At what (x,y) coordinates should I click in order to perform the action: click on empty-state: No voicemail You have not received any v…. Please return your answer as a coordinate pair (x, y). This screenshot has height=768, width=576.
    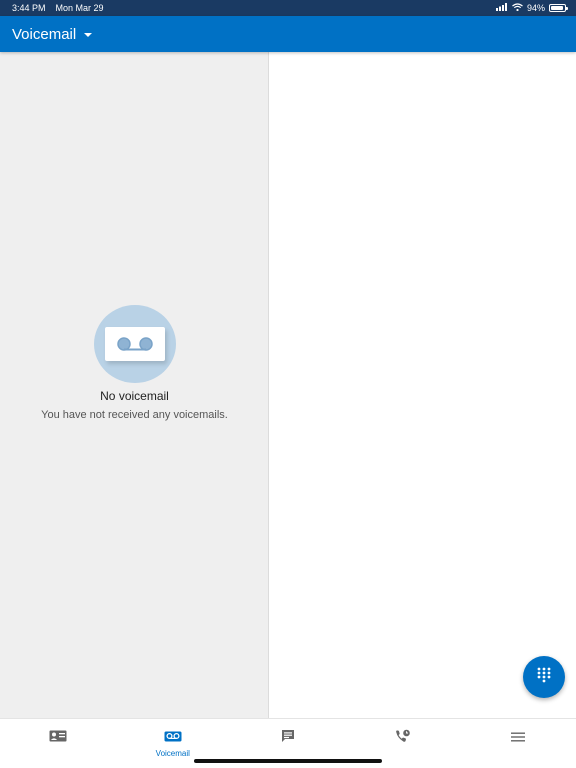
    Looking at the image, I should click on (134, 363).